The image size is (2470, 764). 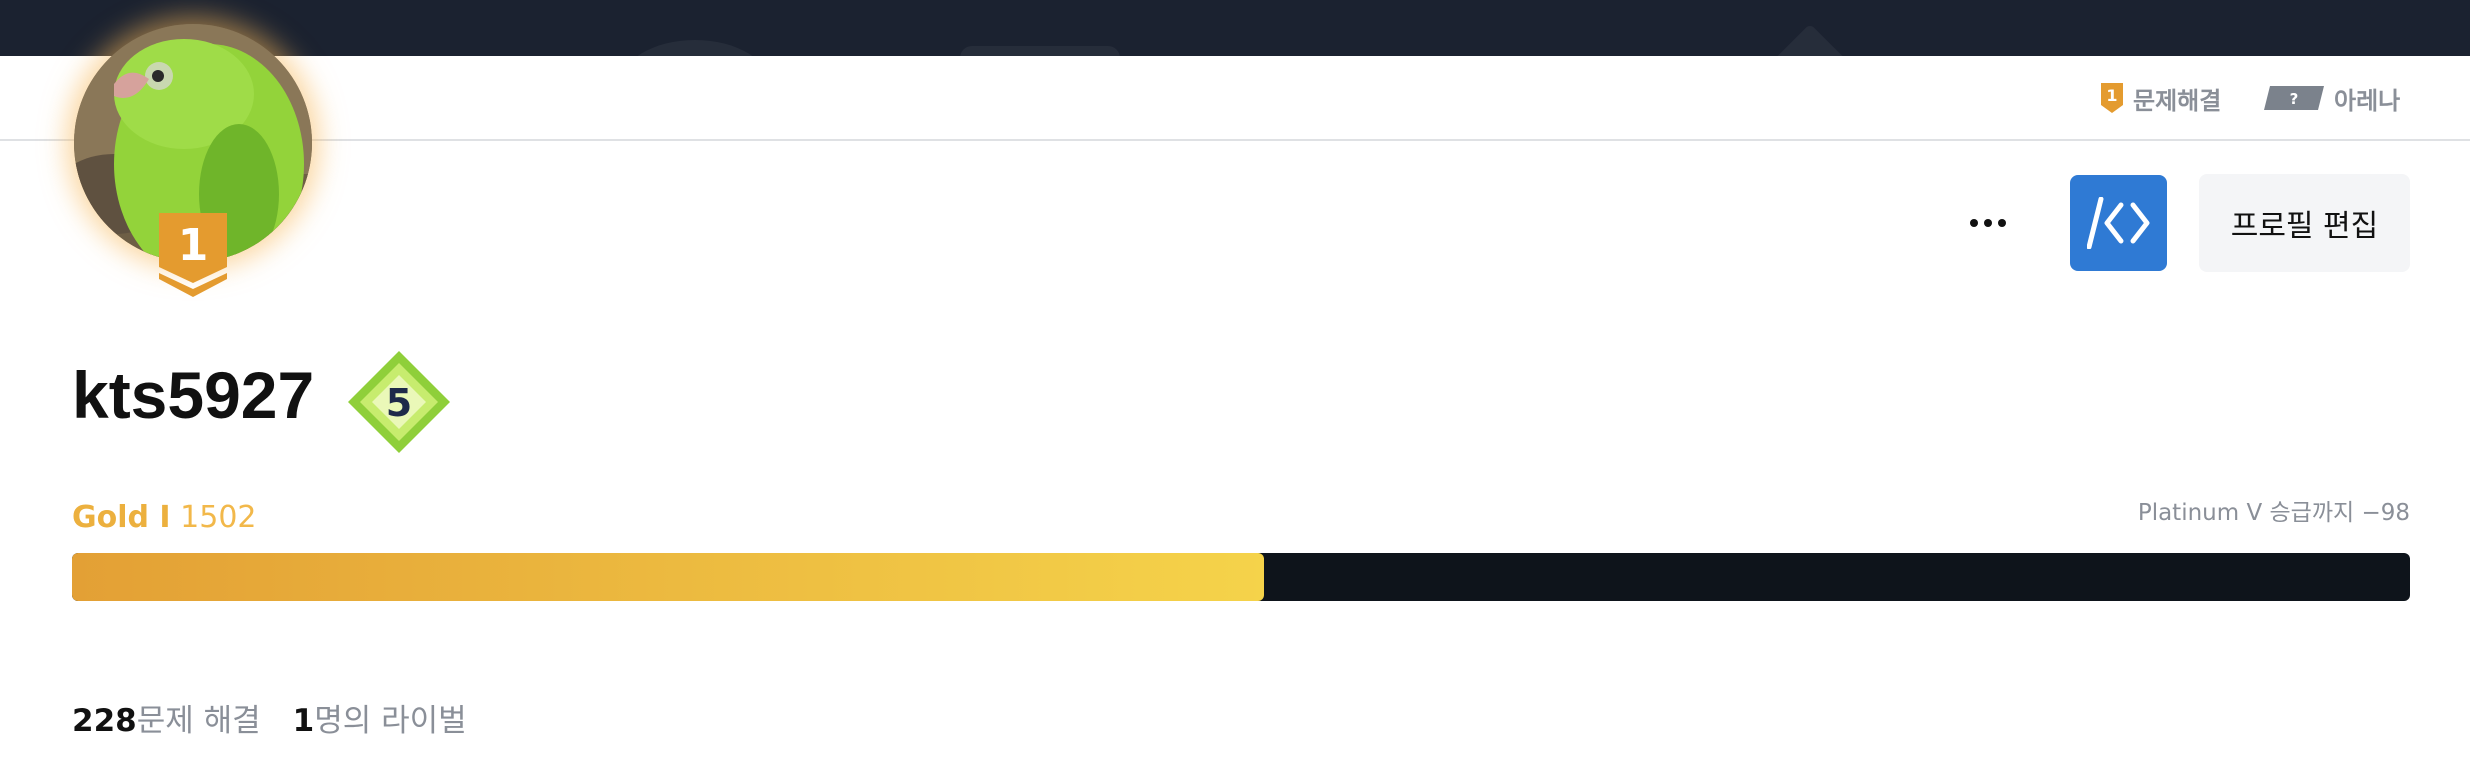 I want to click on rating-progress-fill, so click(x=668, y=577).